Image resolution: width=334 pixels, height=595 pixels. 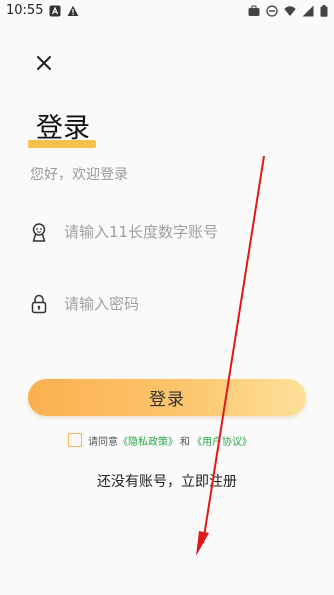 What do you see at coordinates (179, 304) in the screenshot?
I see `password-input` at bounding box center [179, 304].